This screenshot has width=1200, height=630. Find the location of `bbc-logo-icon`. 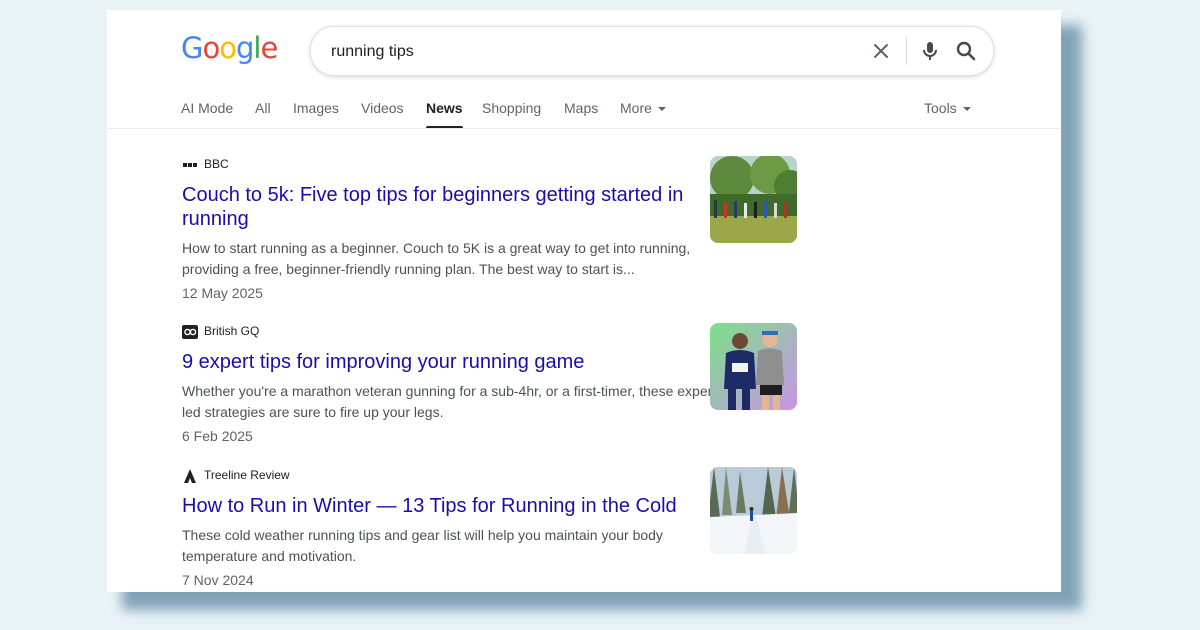

bbc-logo-icon is located at coordinates (190, 165).